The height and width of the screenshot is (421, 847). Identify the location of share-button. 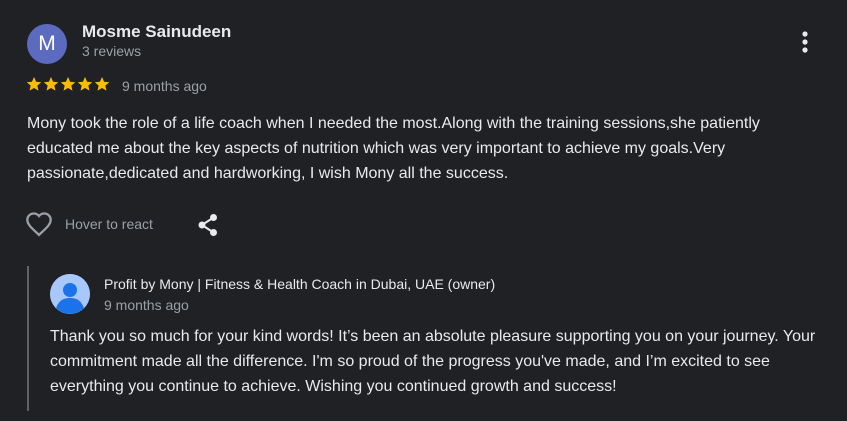
(208, 225).